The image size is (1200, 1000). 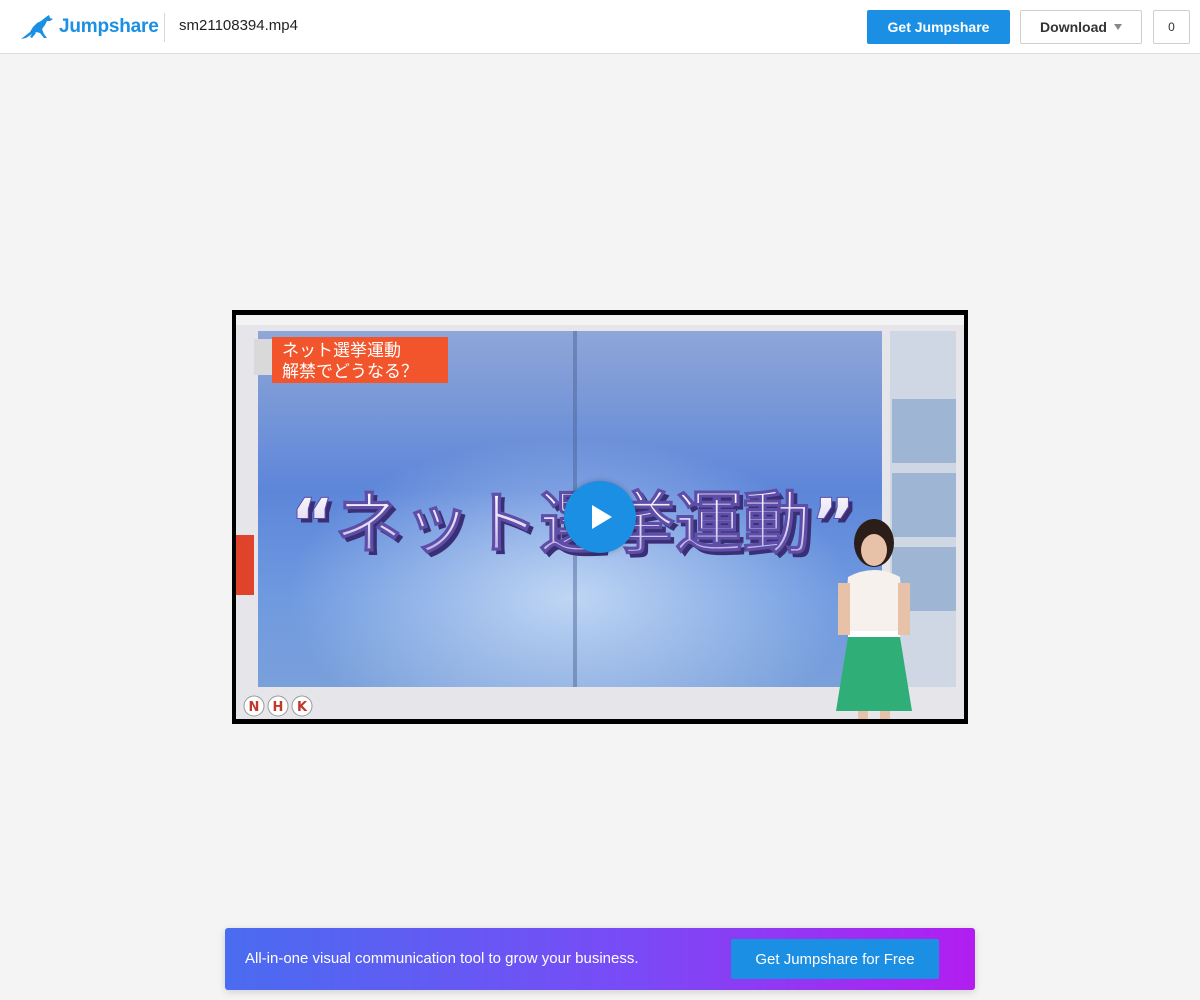 I want to click on get-jumpshare-free-button: Get Jumpshare for Free, so click(x=835, y=959).